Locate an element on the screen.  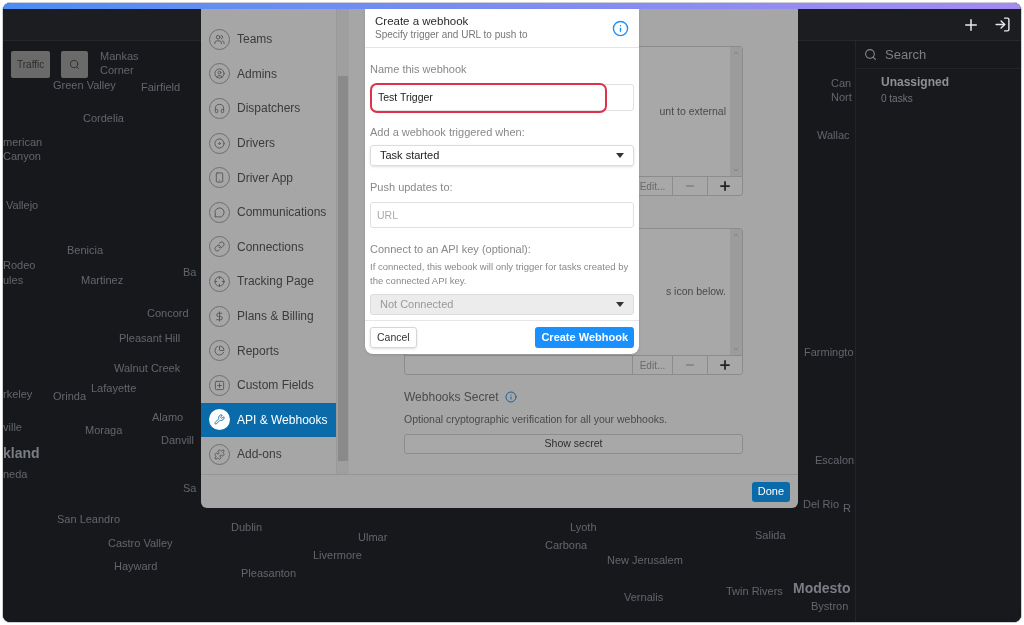
settings-nav-item: Connections is located at coordinates (268, 247).